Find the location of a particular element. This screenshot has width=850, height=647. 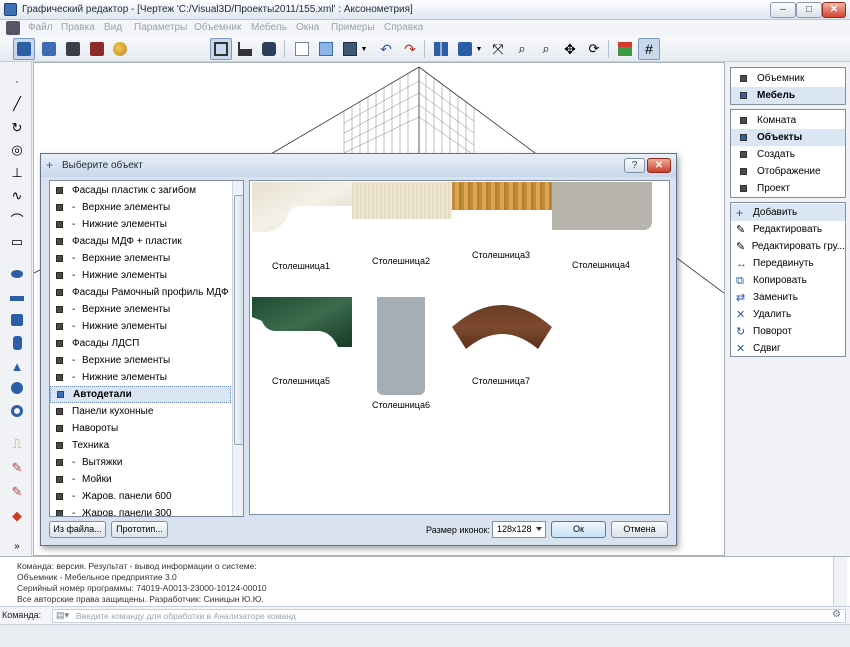

section-item-room: Комната is located at coordinates (788, 120).